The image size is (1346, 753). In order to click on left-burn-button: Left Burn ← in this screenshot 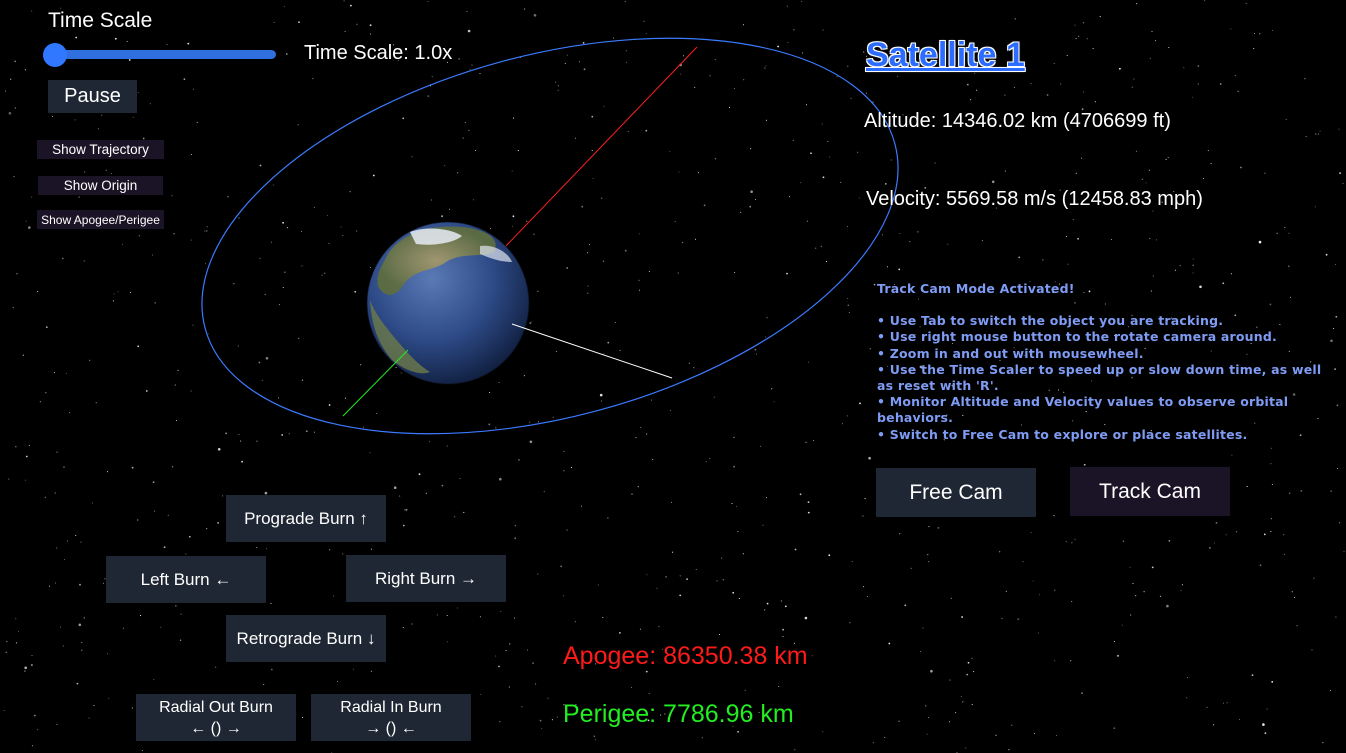, I will do `click(186, 579)`.